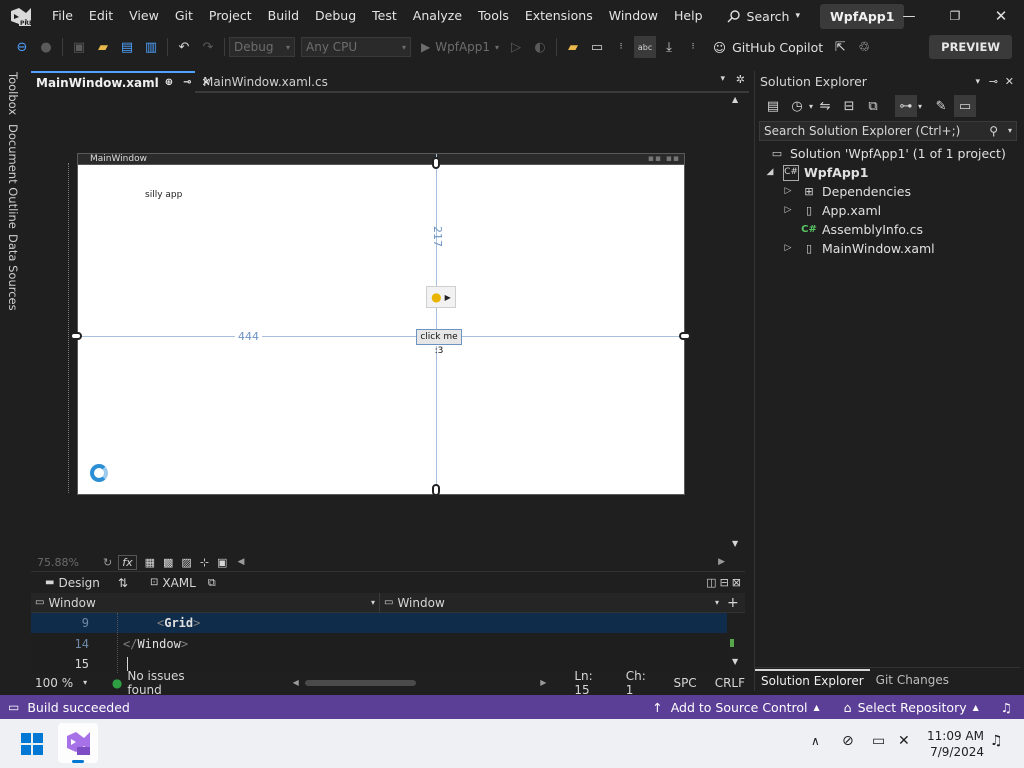  Describe the element at coordinates (797, 106) in the screenshot. I see `pending-changes-filter-icon: ◷` at that location.